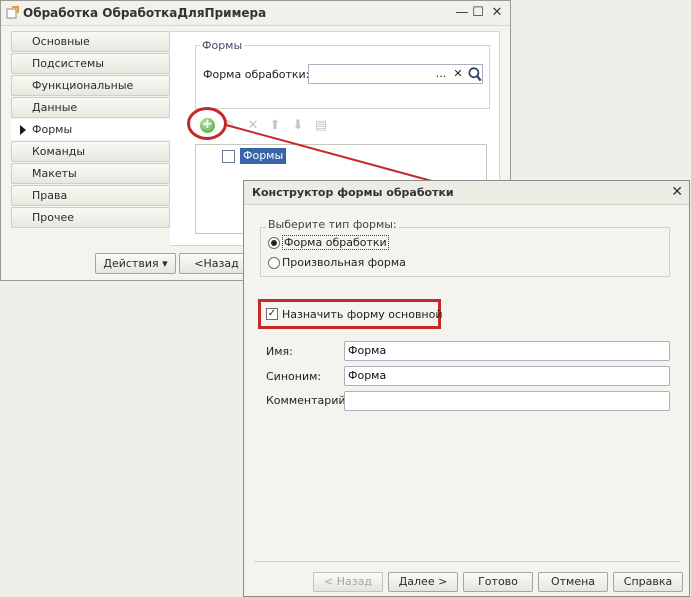 This screenshot has width=691, height=597. Describe the element at coordinates (498, 582) in the screenshot. I see `done-button: Готово` at that location.